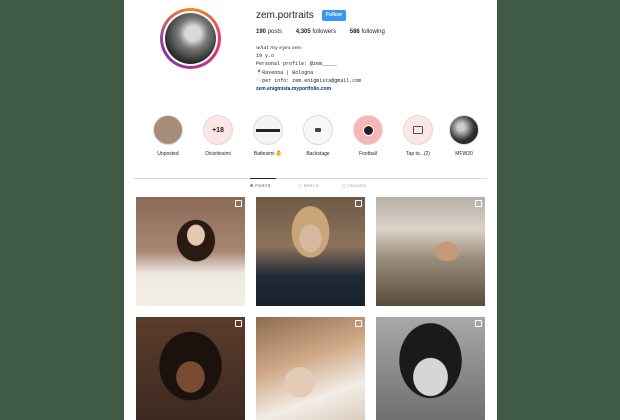 The width and height of the screenshot is (620, 420). I want to click on photo-icon, so click(168, 130).